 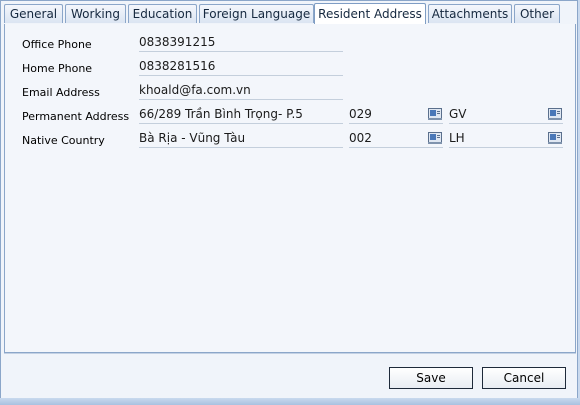 What do you see at coordinates (57, 68) in the screenshot?
I see `home-phone-label: Home Phone` at bounding box center [57, 68].